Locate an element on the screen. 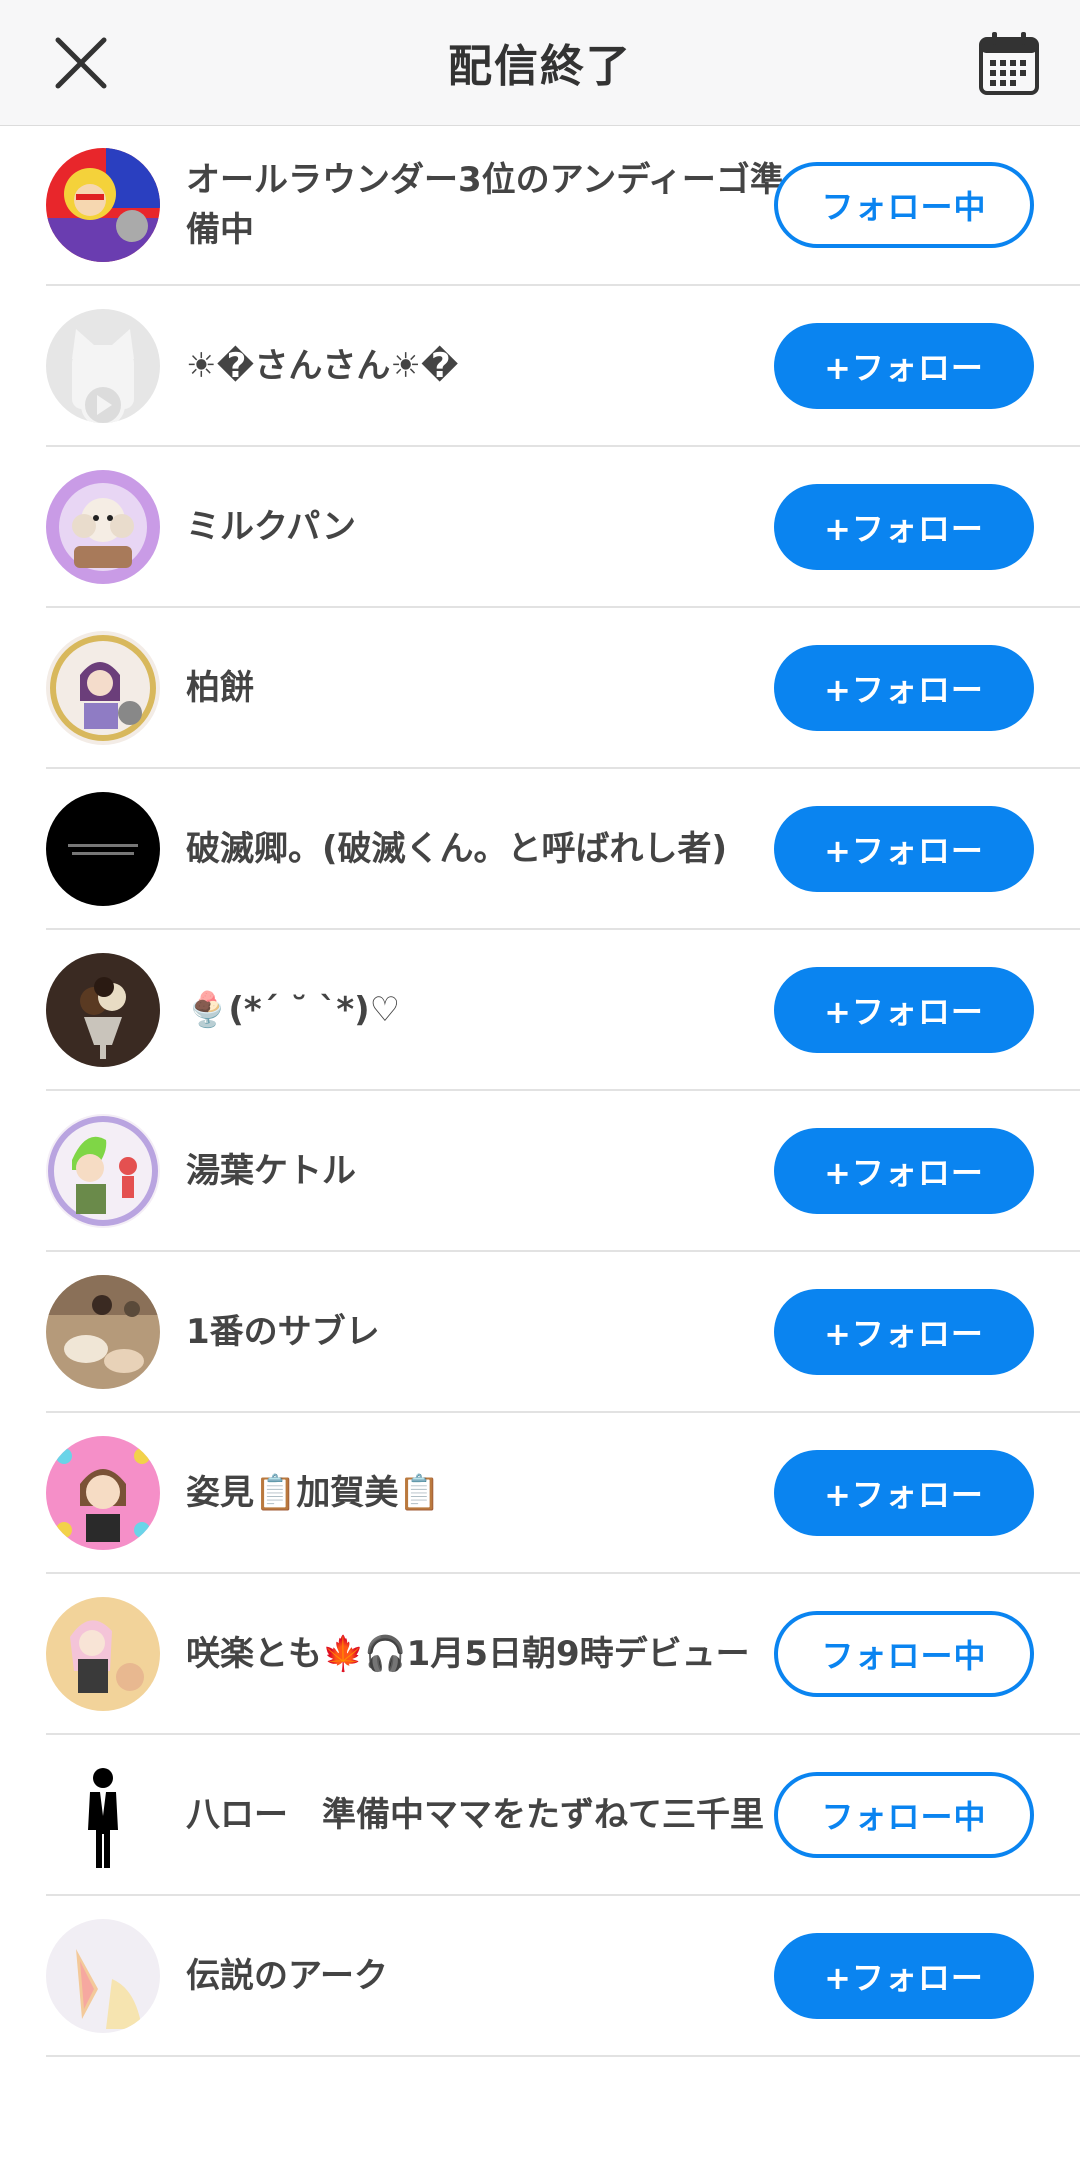 Image resolution: width=1080 pixels, height=2160 pixels. user-name: 咲楽とも🍁🎧1月5日朝9時デビュー is located at coordinates (468, 1653).